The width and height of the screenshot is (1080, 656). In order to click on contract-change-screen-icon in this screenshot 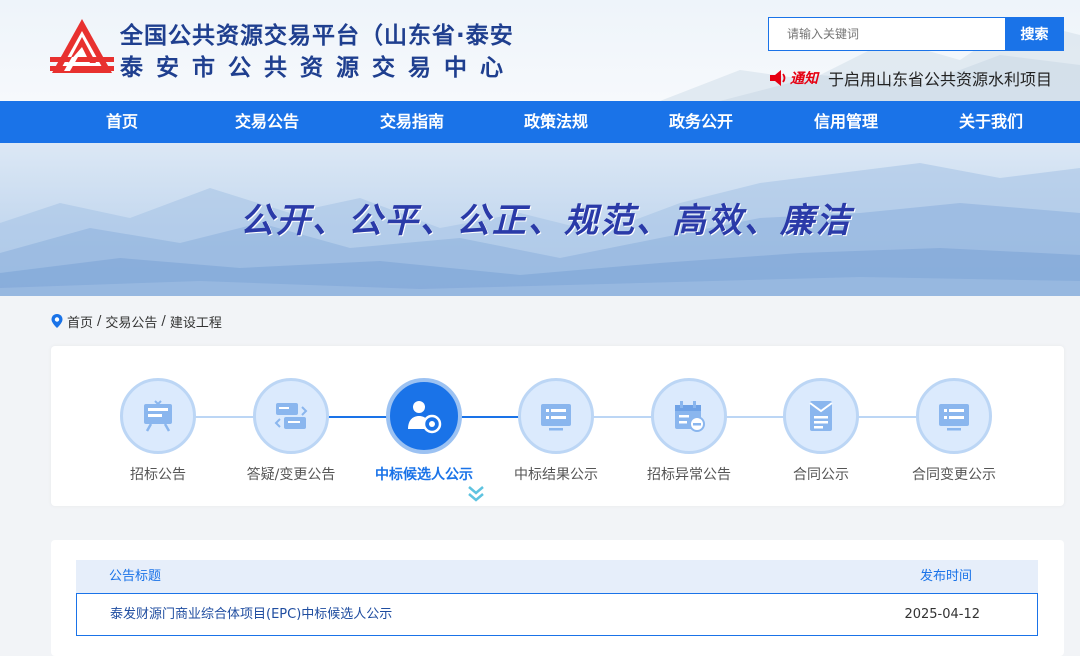, I will do `click(954, 417)`.